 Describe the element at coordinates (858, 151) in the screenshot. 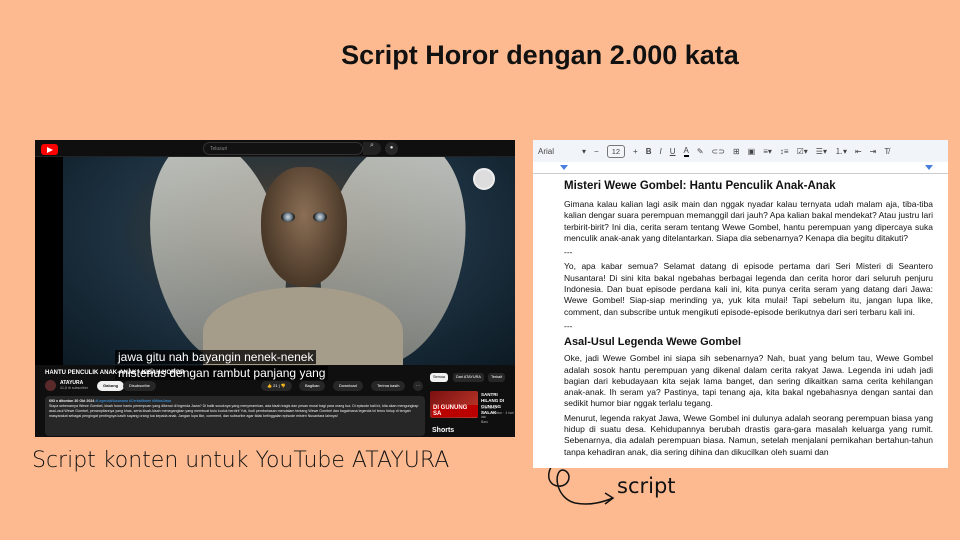

I see `indent-decrease-icon: ⇤` at that location.